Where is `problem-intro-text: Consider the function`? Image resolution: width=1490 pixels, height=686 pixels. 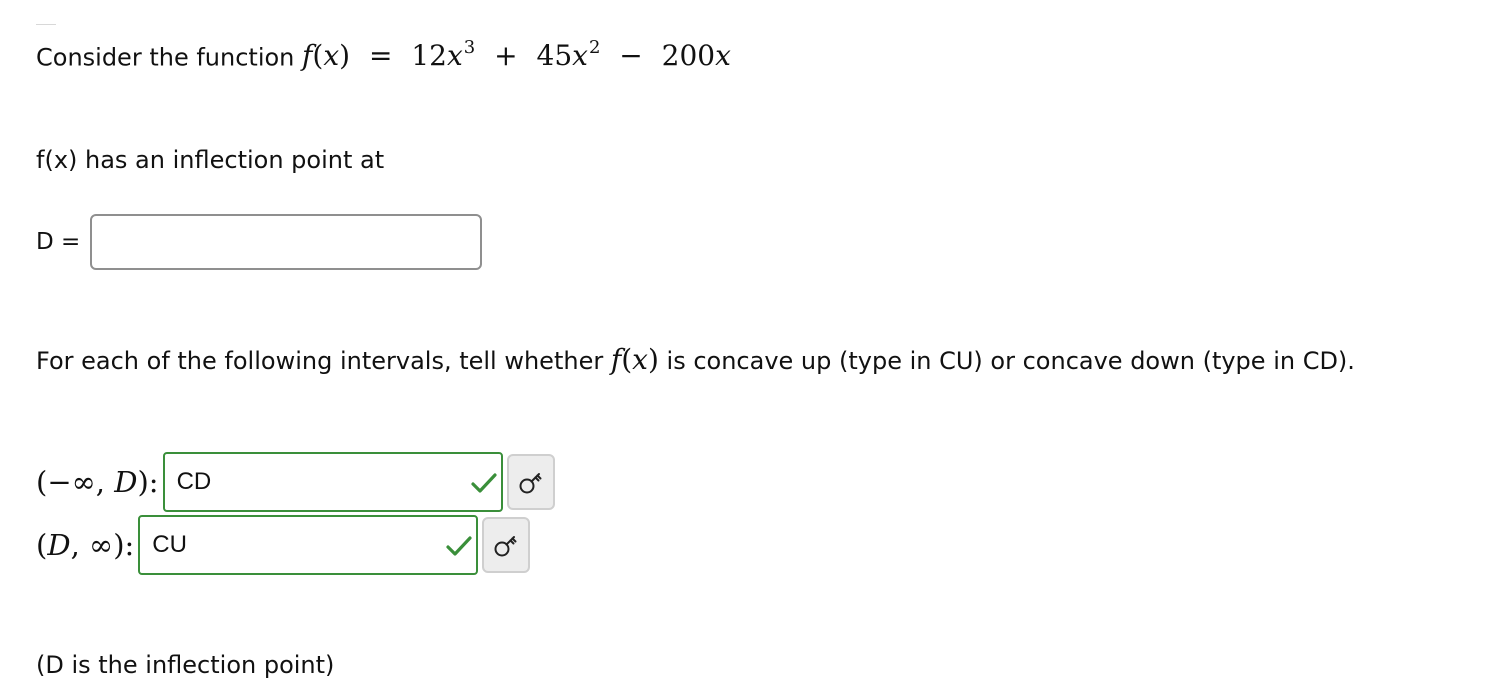
problem-intro-text: Consider the function is located at coordinates (165, 57).